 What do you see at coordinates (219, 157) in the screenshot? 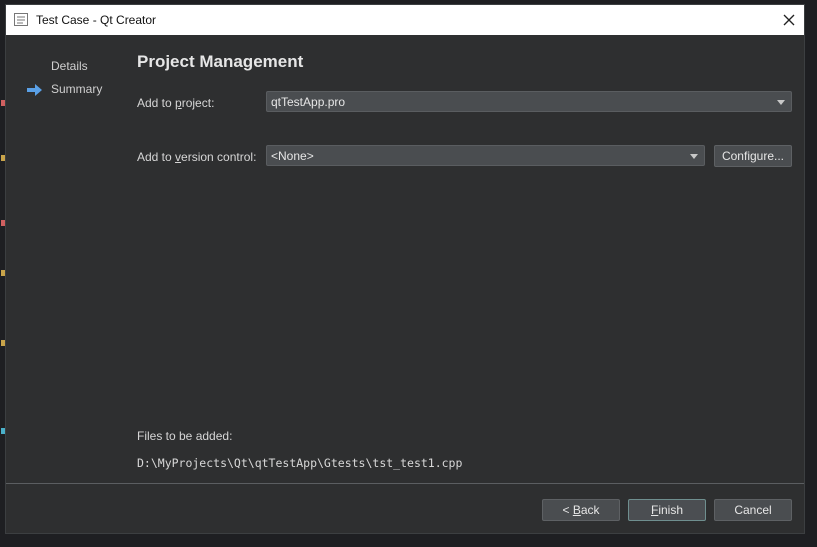
I see `label-text: ersion control:` at bounding box center [219, 157].